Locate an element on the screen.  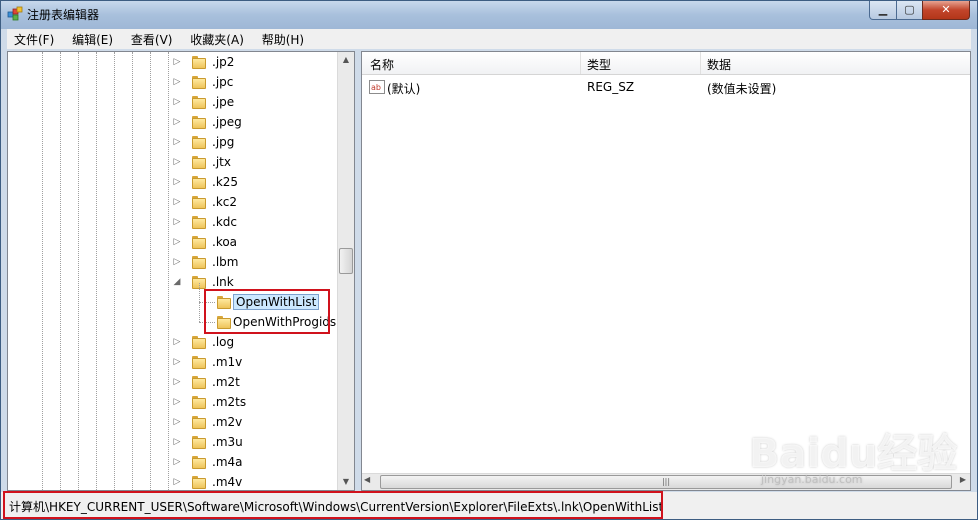
menu-bar: 文件(F) 编辑(E) 查看(V) 收藏夹(A) 帮助(H) is located at coordinates (489, 39).